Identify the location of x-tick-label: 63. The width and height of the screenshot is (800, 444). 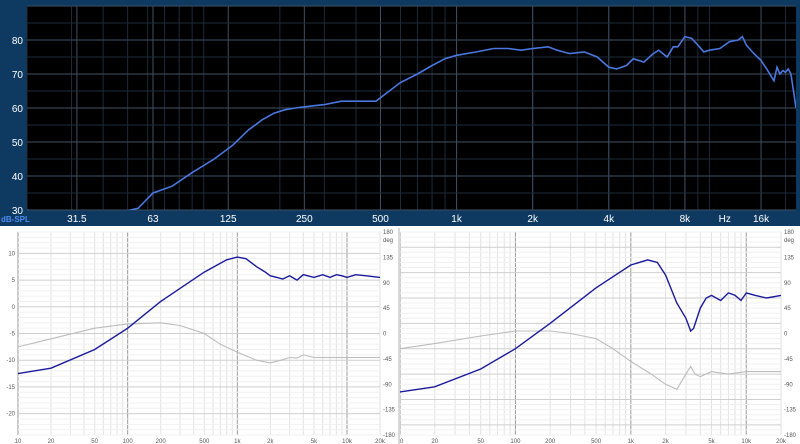
(153, 219).